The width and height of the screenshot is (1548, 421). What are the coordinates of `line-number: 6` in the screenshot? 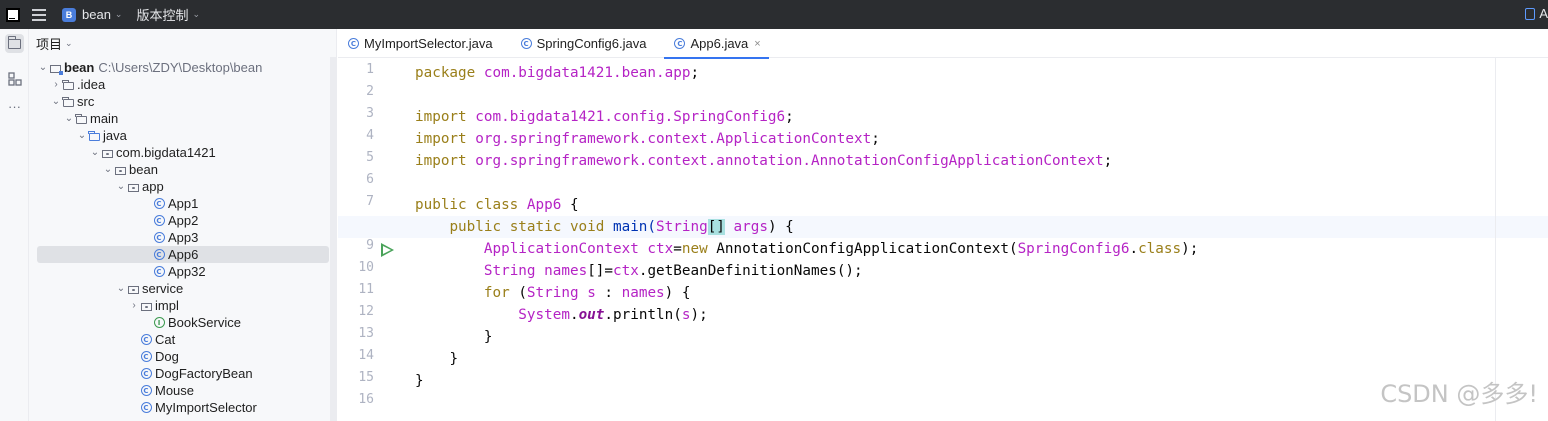 It's located at (370, 179).